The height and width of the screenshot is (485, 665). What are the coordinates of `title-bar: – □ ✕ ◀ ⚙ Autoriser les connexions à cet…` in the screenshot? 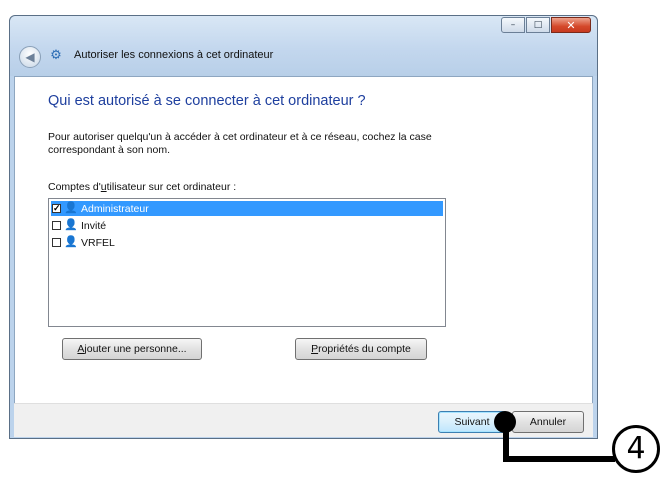 It's located at (303, 46).